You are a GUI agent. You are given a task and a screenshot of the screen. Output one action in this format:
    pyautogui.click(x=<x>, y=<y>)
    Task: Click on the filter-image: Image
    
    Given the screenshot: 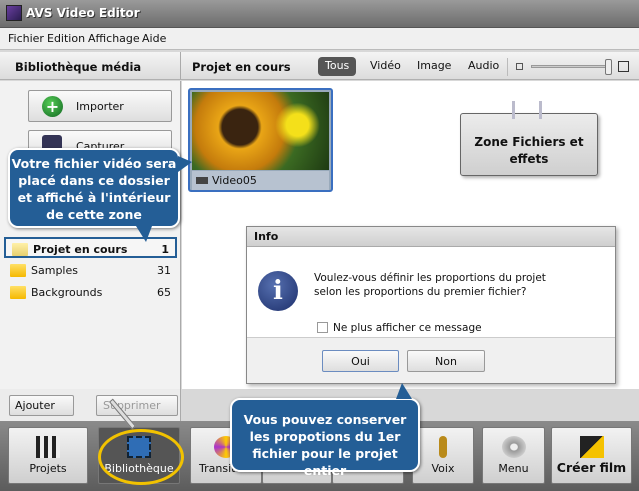 What is the action you would take?
    pyautogui.click(x=434, y=66)
    